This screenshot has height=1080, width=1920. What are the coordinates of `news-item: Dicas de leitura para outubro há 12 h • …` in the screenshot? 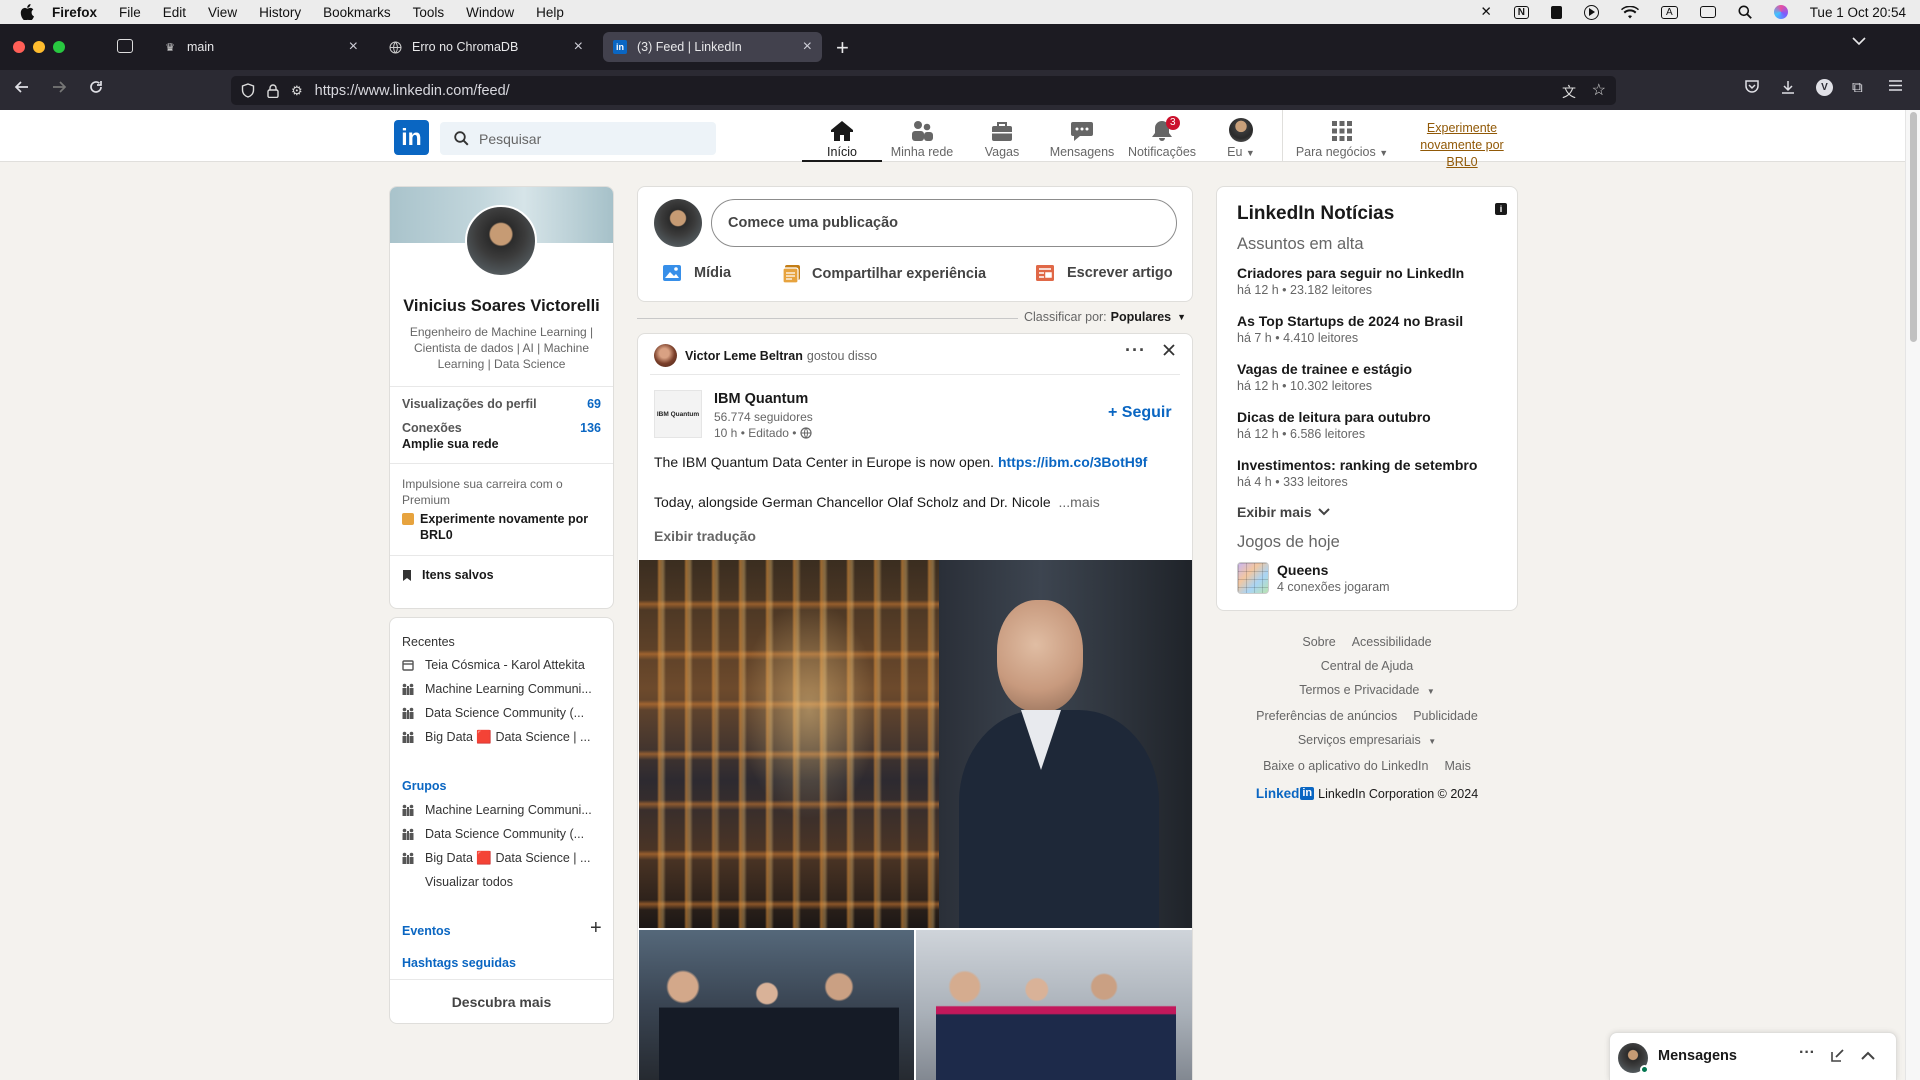 It's located at (1372, 433).